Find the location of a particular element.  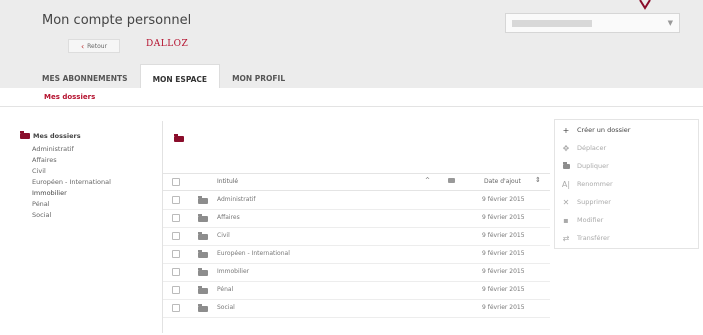

chevron-left-icon: ‹ is located at coordinates (82, 46).